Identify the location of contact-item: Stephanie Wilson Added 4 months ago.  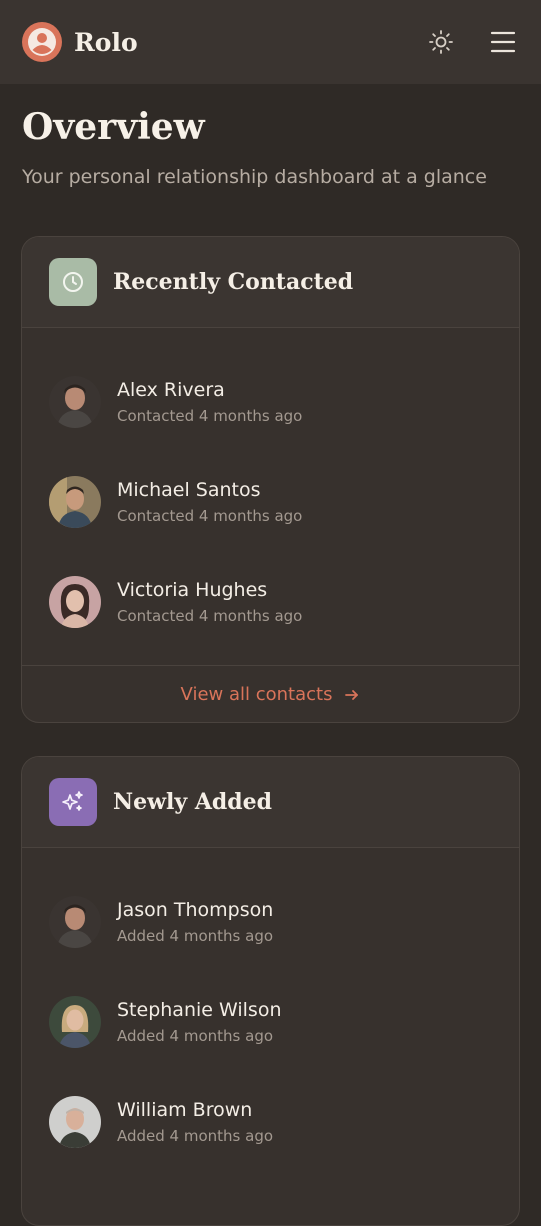
(270, 1022).